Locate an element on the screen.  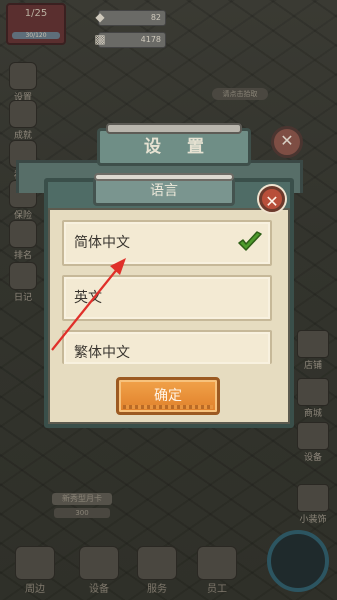
language-option-simplified-chinese: 简体中文 is located at coordinates (167, 243).